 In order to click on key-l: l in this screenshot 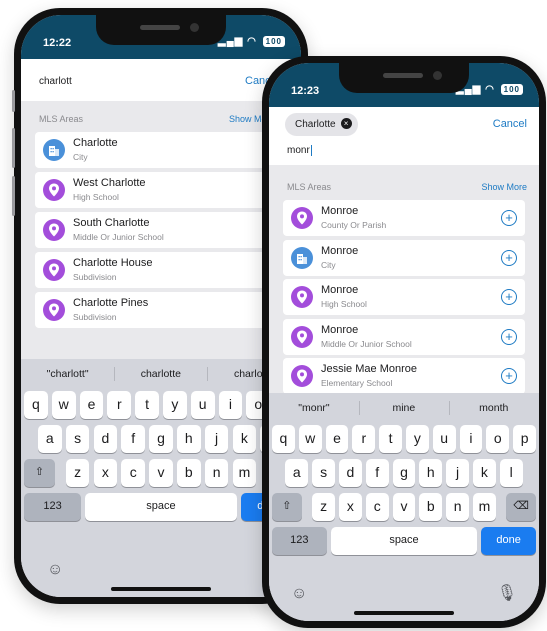, I will do `click(511, 473)`.